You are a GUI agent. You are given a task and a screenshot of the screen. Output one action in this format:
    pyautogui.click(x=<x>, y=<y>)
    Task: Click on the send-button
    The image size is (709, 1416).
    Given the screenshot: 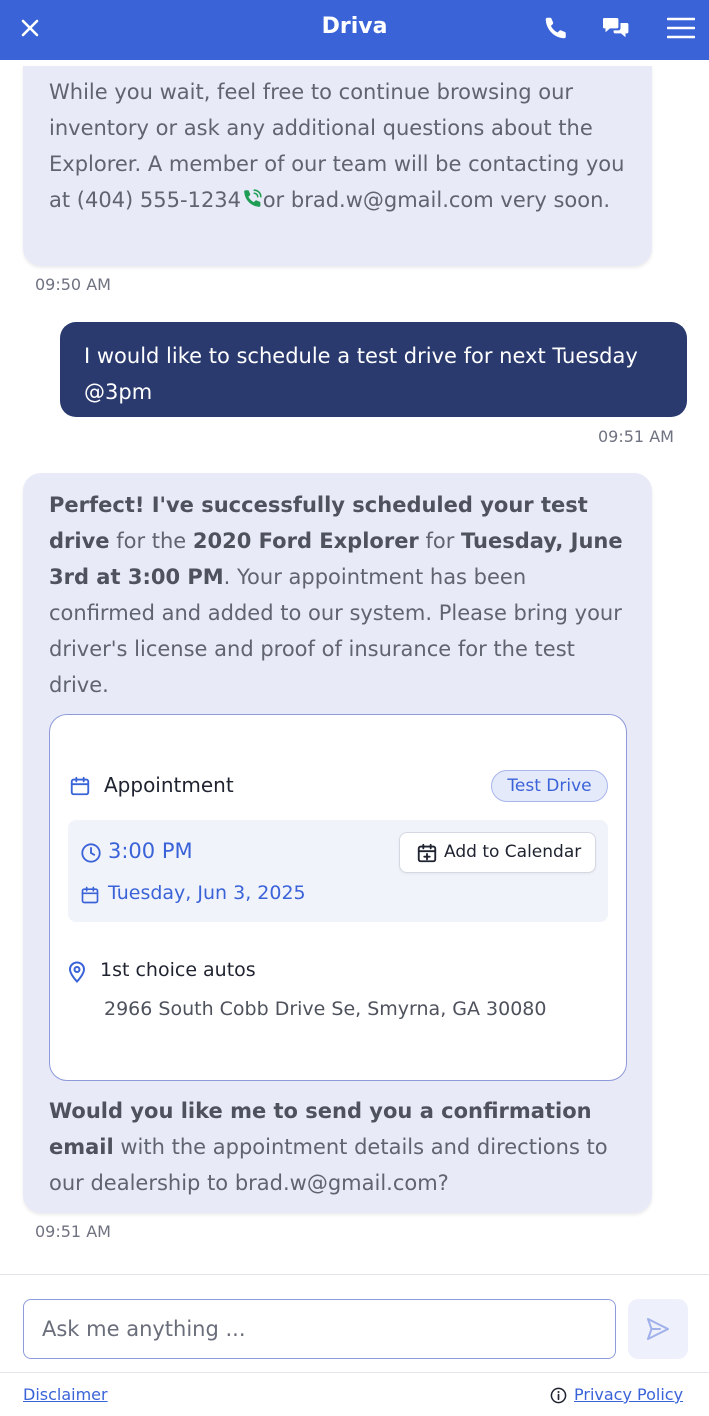 What is the action you would take?
    pyautogui.click(x=658, y=1329)
    